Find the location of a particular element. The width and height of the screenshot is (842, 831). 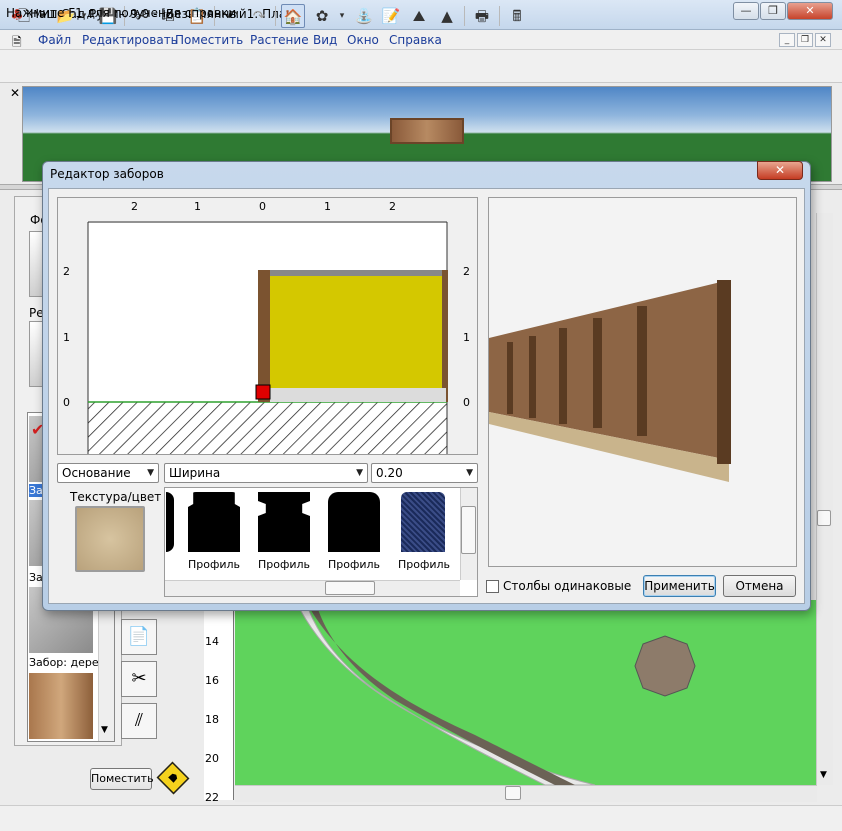

status-text: Нажмите F1 для получения справки is located at coordinates (121, 13).